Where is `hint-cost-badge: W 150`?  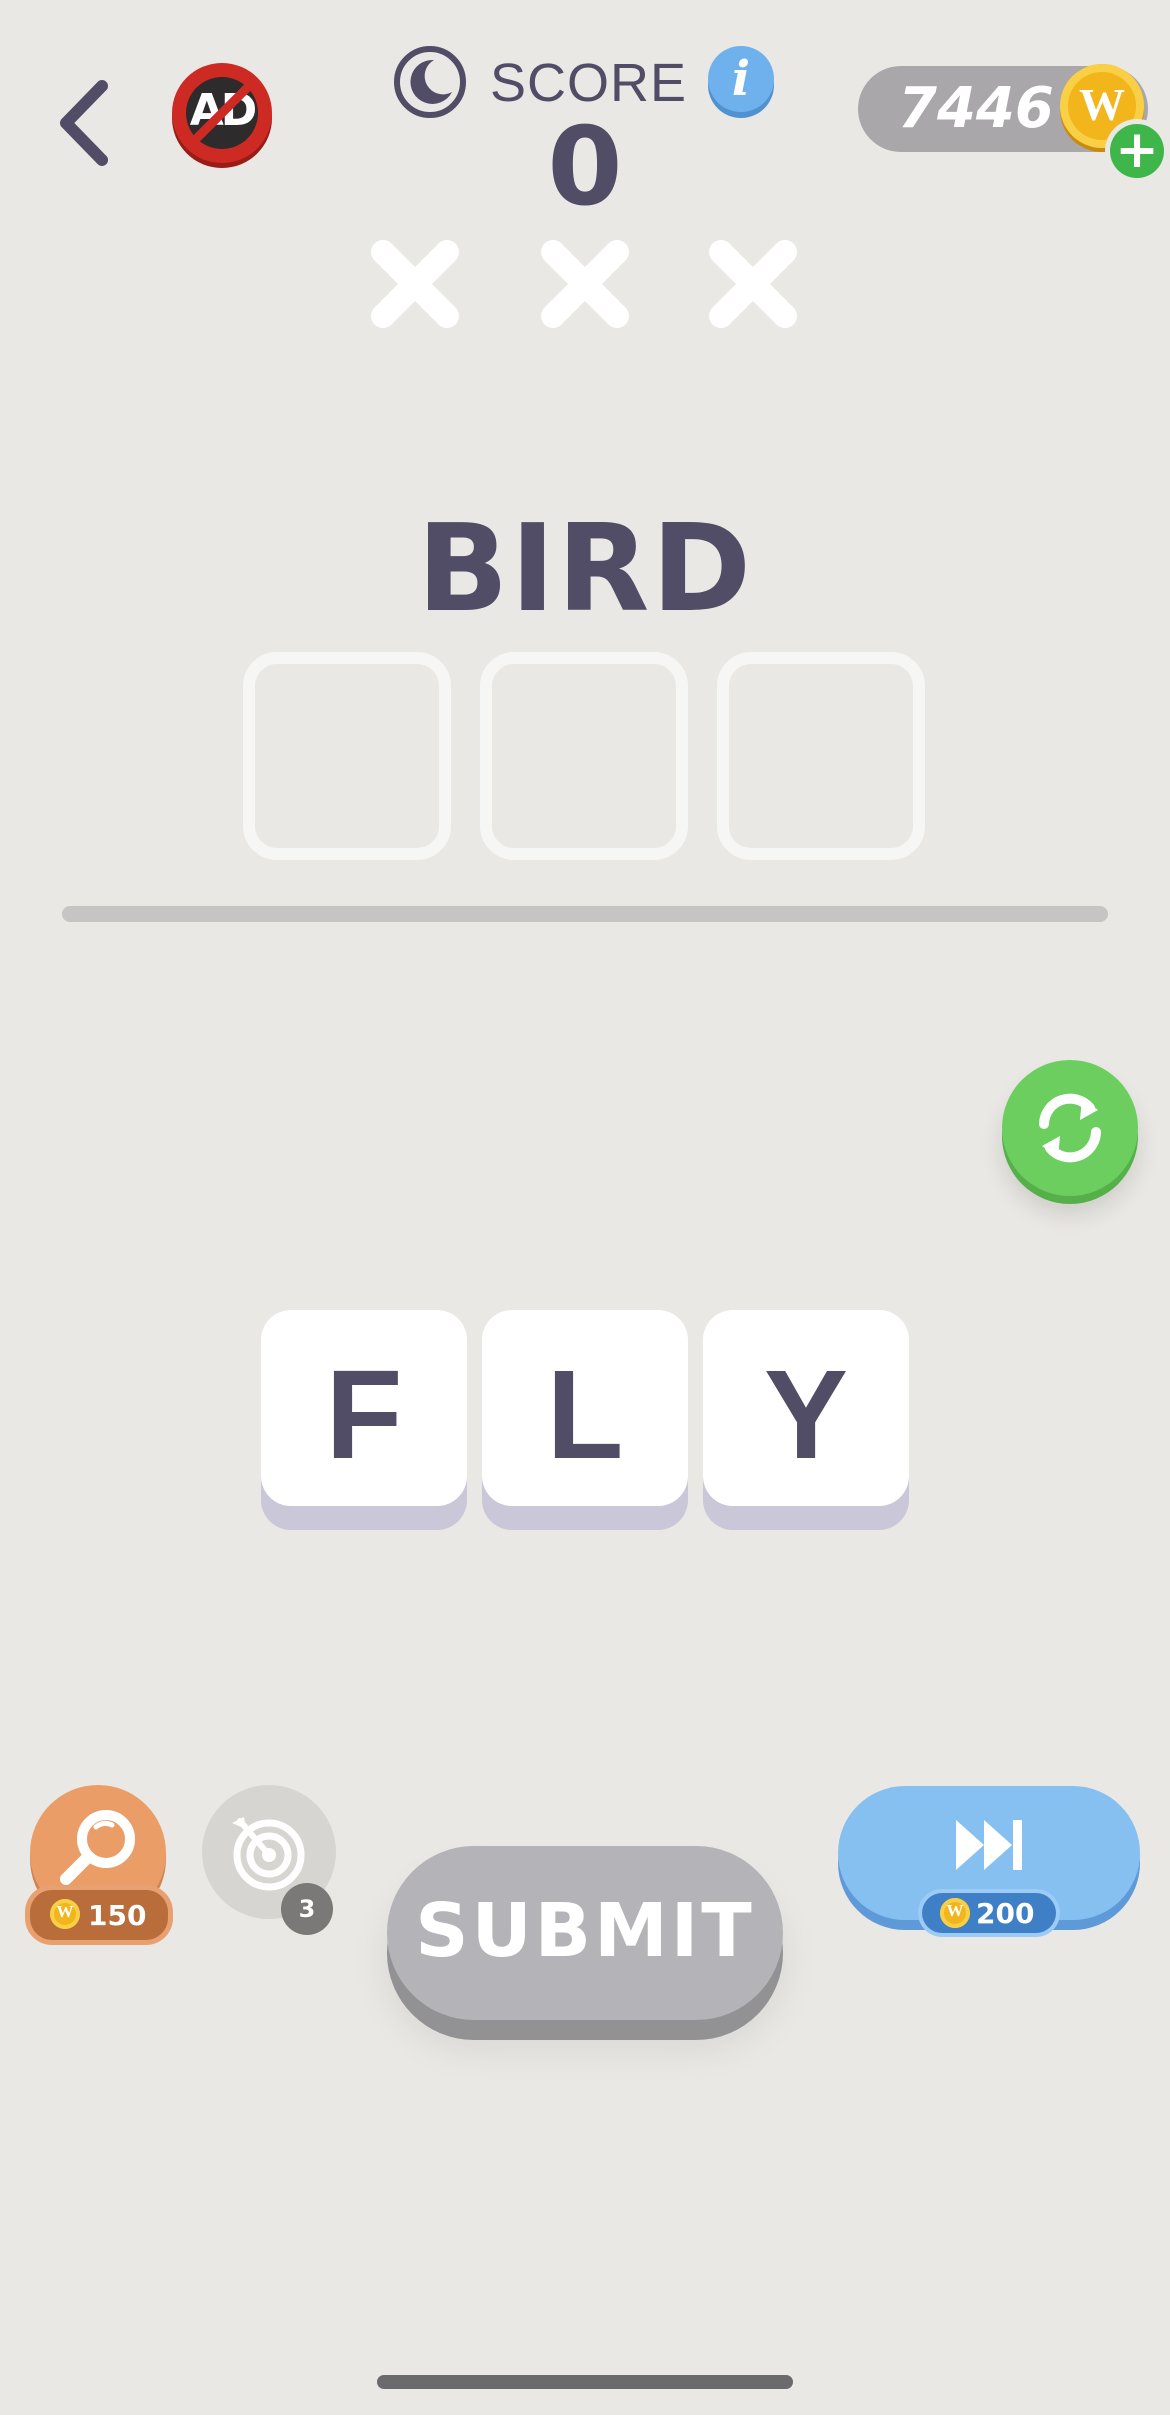 hint-cost-badge: W 150 is located at coordinates (99, 1915).